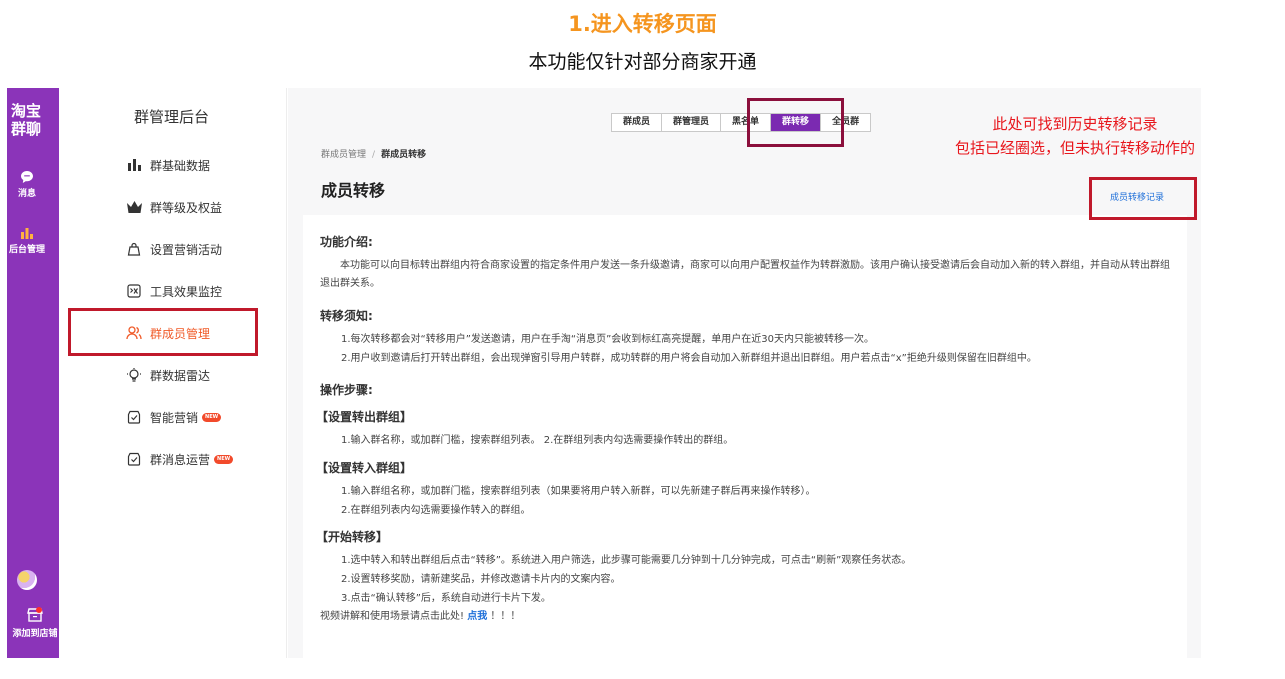 The height and width of the screenshot is (679, 1285). I want to click on highlight-box-record-link, so click(1143, 198).